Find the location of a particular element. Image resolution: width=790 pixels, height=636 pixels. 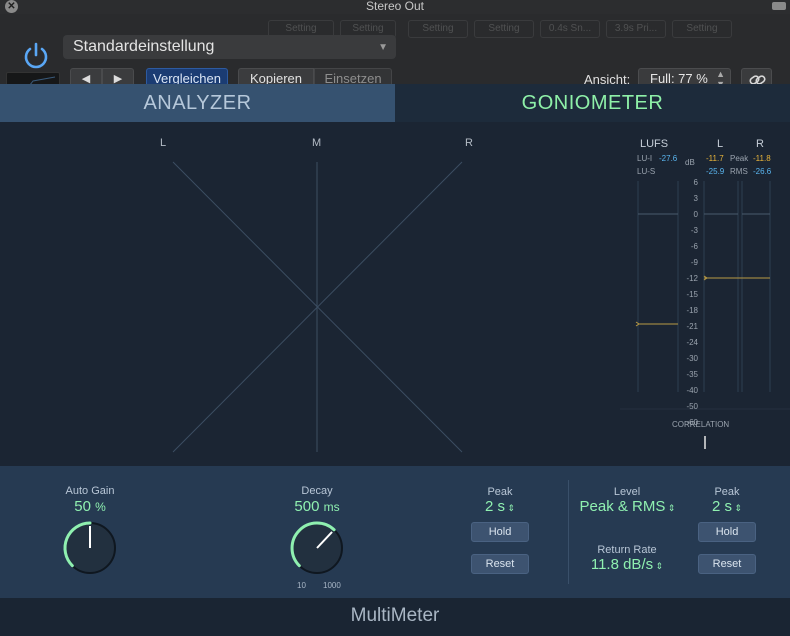

level-value: Peak & RMS is located at coordinates (622, 506).